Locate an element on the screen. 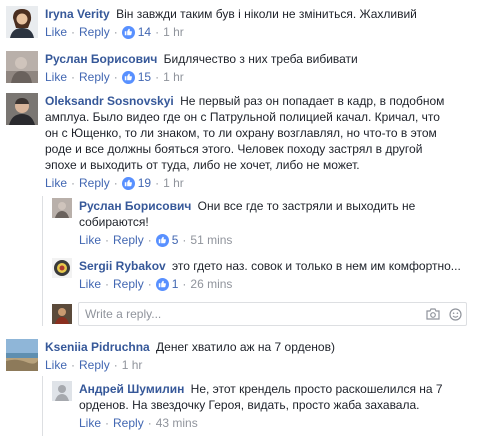 This screenshot has height=445, width=492. like-count-badge: 15 is located at coordinates (136, 77).